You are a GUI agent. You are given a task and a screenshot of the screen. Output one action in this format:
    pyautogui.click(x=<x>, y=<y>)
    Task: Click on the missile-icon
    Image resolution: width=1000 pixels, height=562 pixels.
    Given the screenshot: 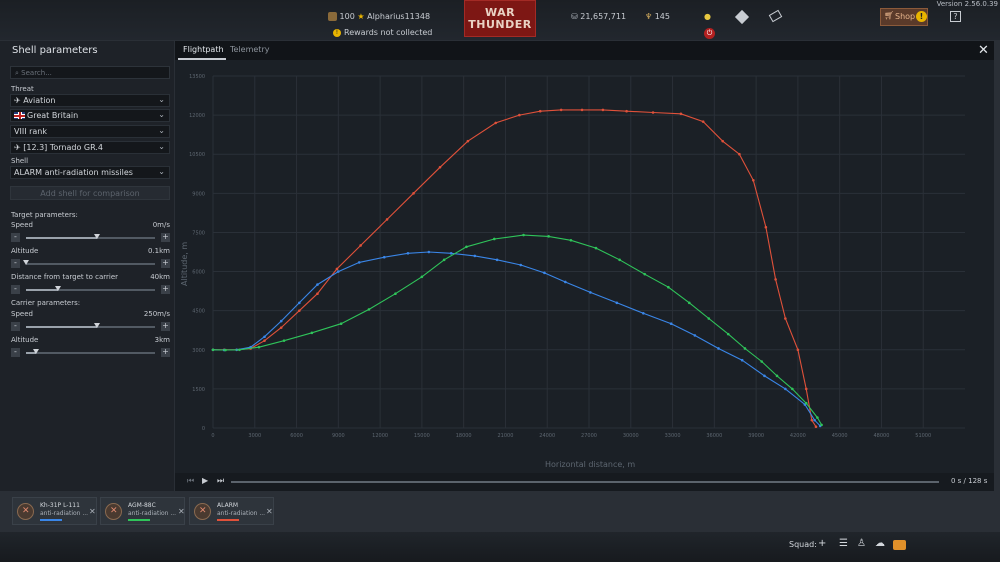 What is the action you would take?
    pyautogui.click(x=25, y=511)
    